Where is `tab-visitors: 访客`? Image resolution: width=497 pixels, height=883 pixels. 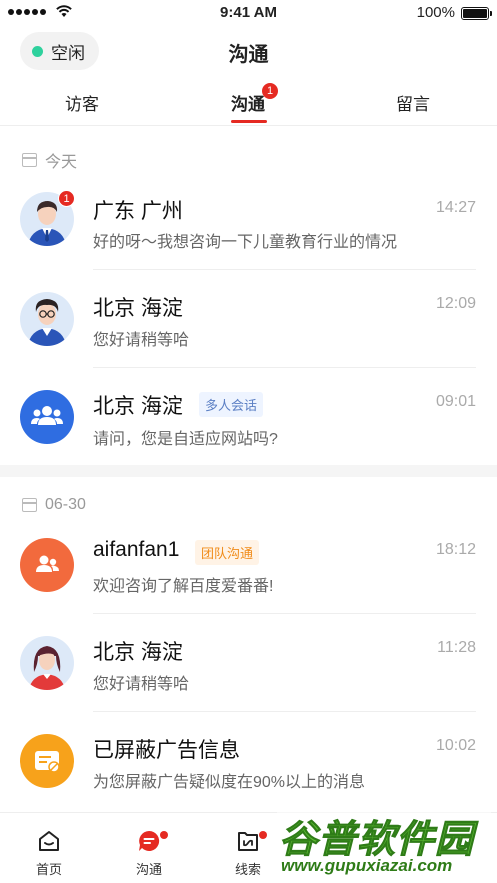 tab-visitors: 访客 is located at coordinates (82, 102).